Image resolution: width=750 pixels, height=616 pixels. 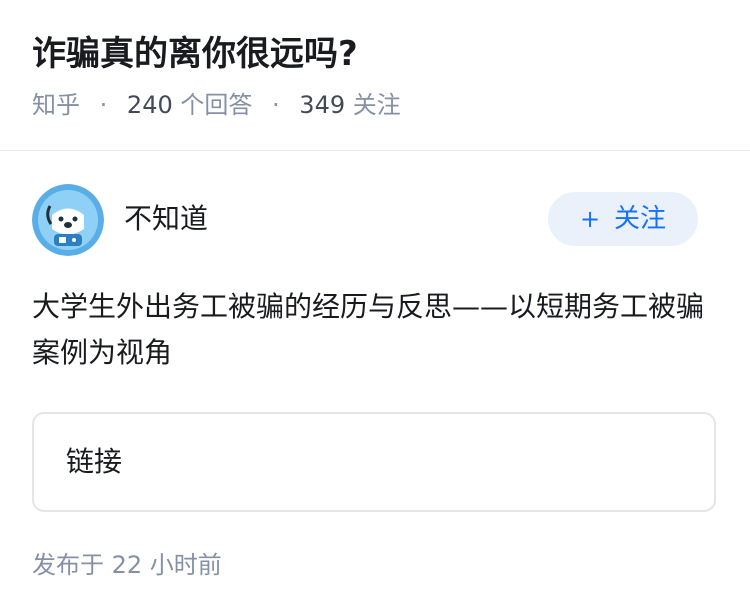 I want to click on publish-time: 发布于 22 小时前, so click(x=127, y=565).